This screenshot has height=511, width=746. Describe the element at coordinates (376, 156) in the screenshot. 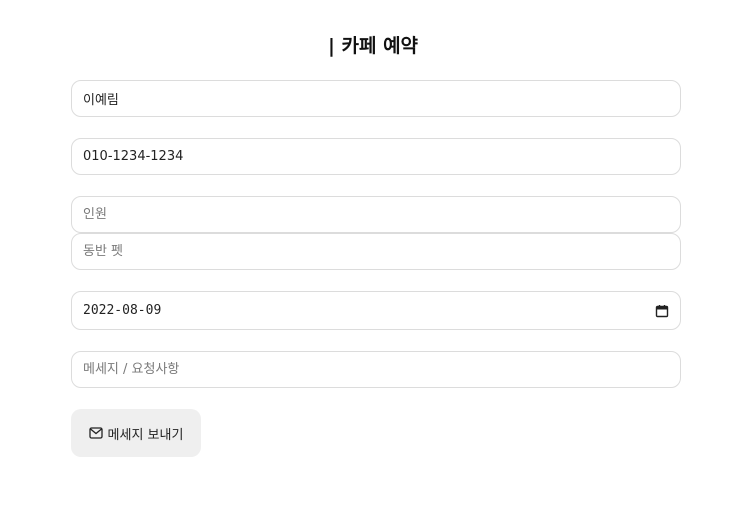

I see `phone-input` at that location.